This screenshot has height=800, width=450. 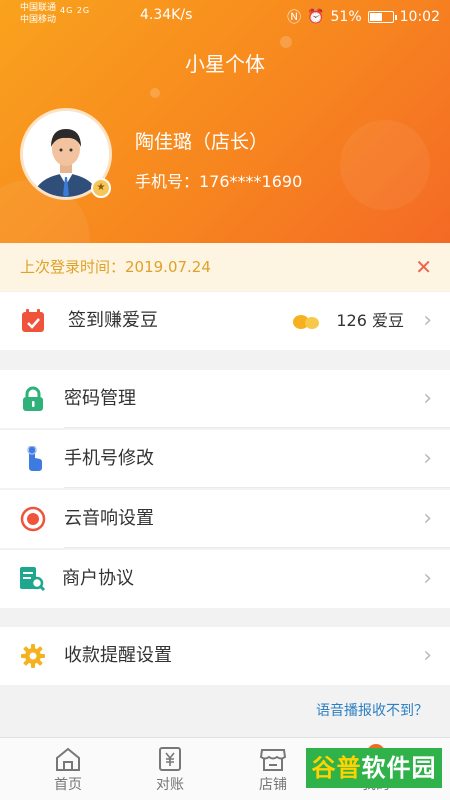 I want to click on battery-percent: 51%, so click(x=346, y=17).